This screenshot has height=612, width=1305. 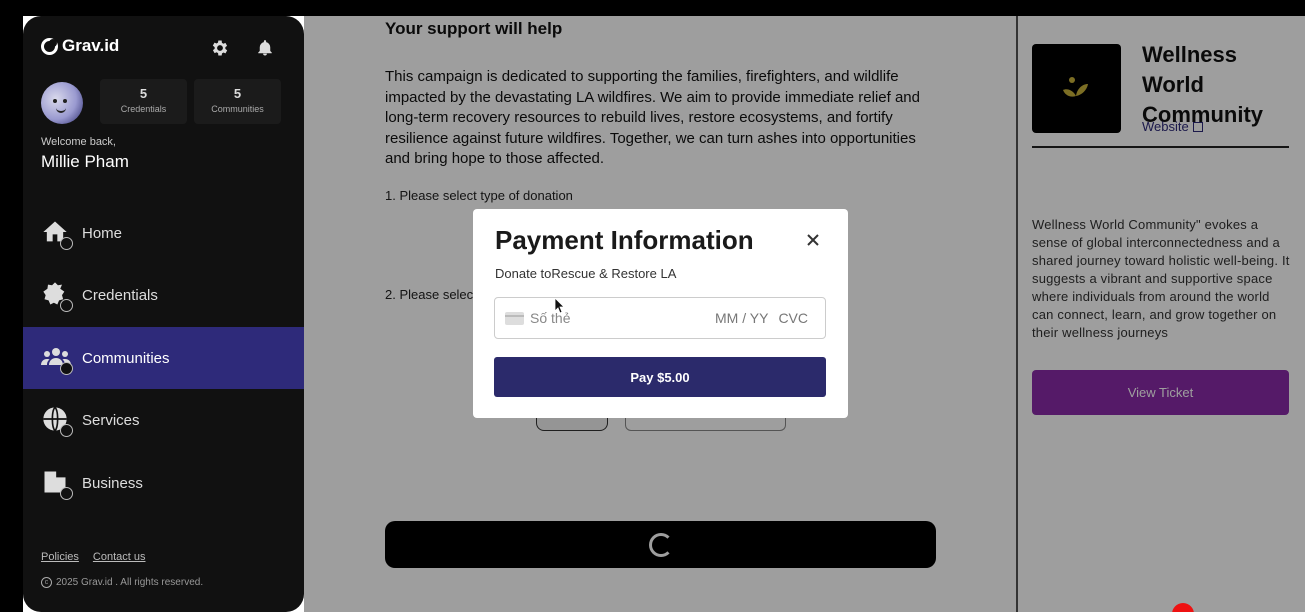 I want to click on modal-title: Payment Information, so click(x=624, y=240).